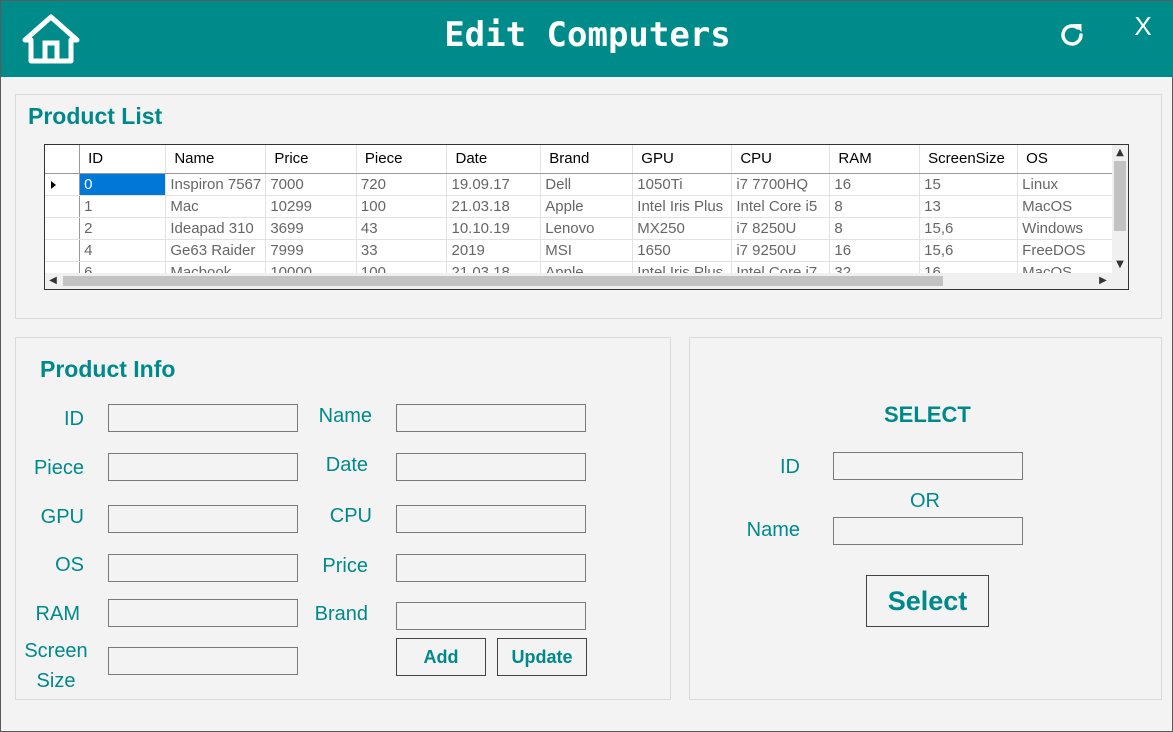 The width and height of the screenshot is (1173, 732). Describe the element at coordinates (311, 184) in the screenshot. I see `table-cell: 7000` at that location.